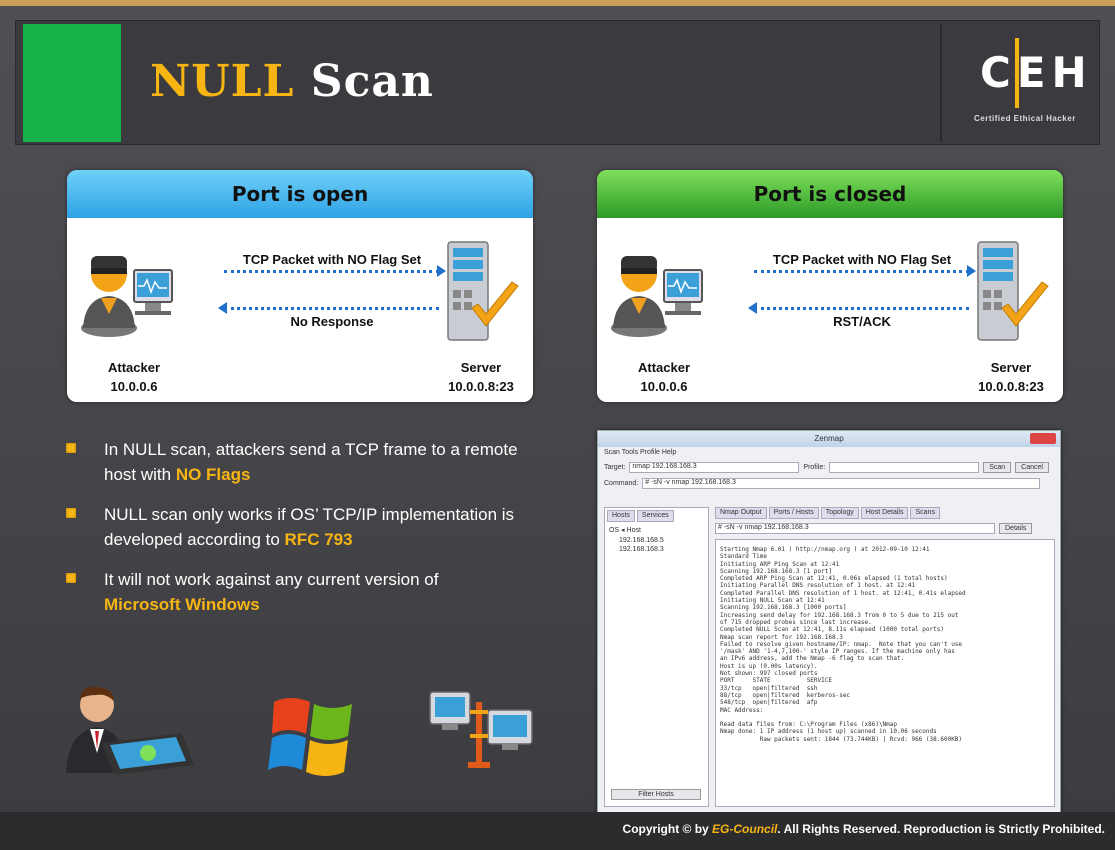  I want to click on ceh-logo: CEH Certified Ethical Hacker, so click(1030, 85).